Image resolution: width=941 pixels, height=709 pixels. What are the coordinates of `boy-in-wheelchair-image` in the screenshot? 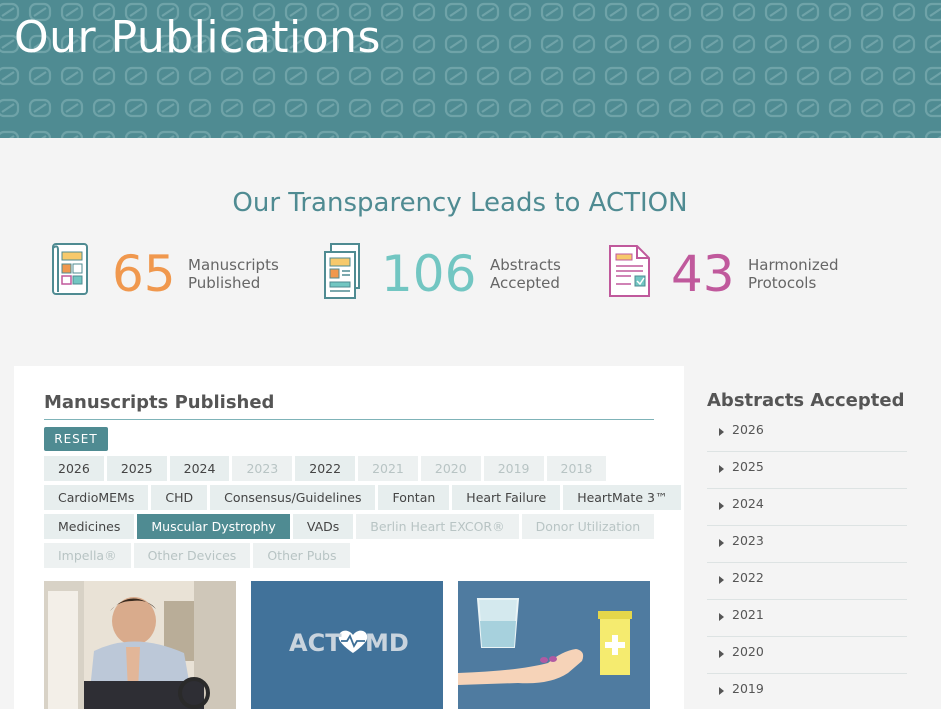 It's located at (140, 645).